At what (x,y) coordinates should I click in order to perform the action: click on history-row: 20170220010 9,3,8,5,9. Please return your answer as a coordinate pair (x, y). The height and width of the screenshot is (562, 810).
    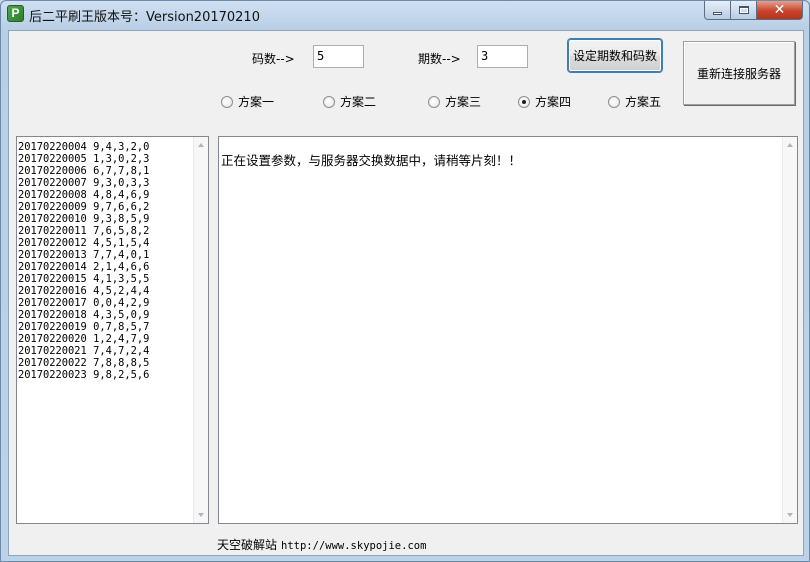
    Looking at the image, I should click on (83, 219).